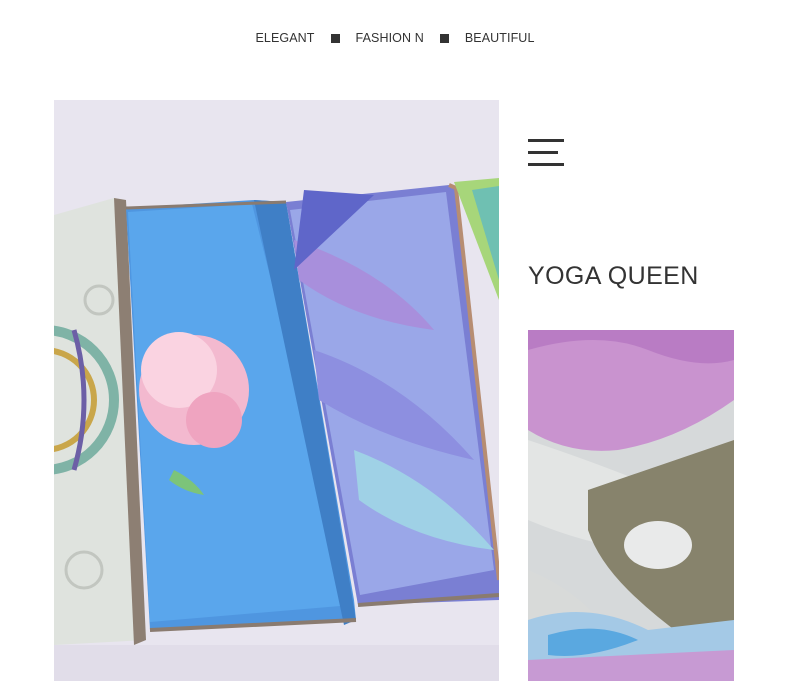 Image resolution: width=790 pixels, height=681 pixels. I want to click on yoga-mat-closeup-photo, so click(631, 505).